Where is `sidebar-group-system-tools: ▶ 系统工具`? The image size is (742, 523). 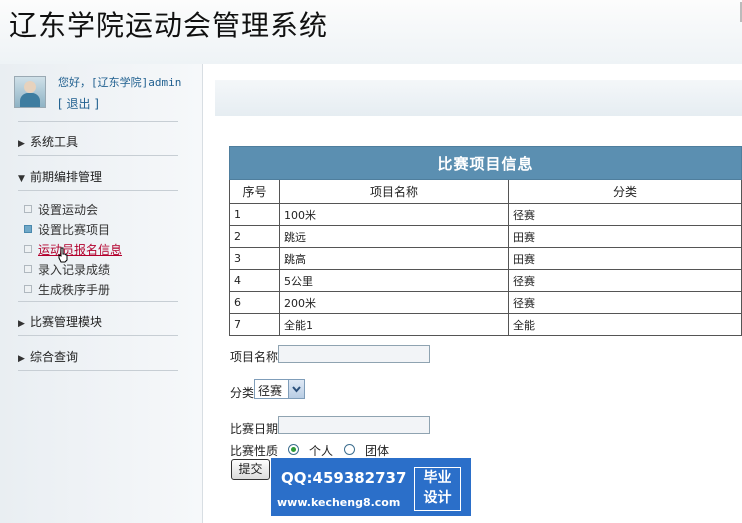
sidebar-group-system-tools: ▶ 系统工具 is located at coordinates (48, 141).